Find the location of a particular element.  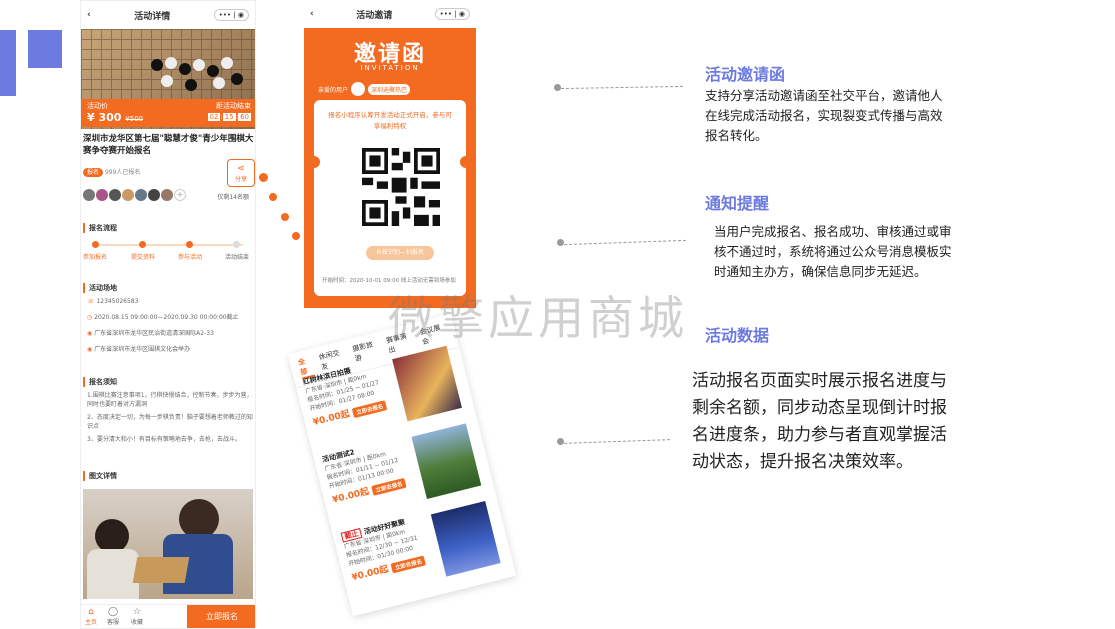

note-item: 2、态度决定一切，为每一步棋负责！脑子要想着老师教过的知识点 is located at coordinates (170, 422).